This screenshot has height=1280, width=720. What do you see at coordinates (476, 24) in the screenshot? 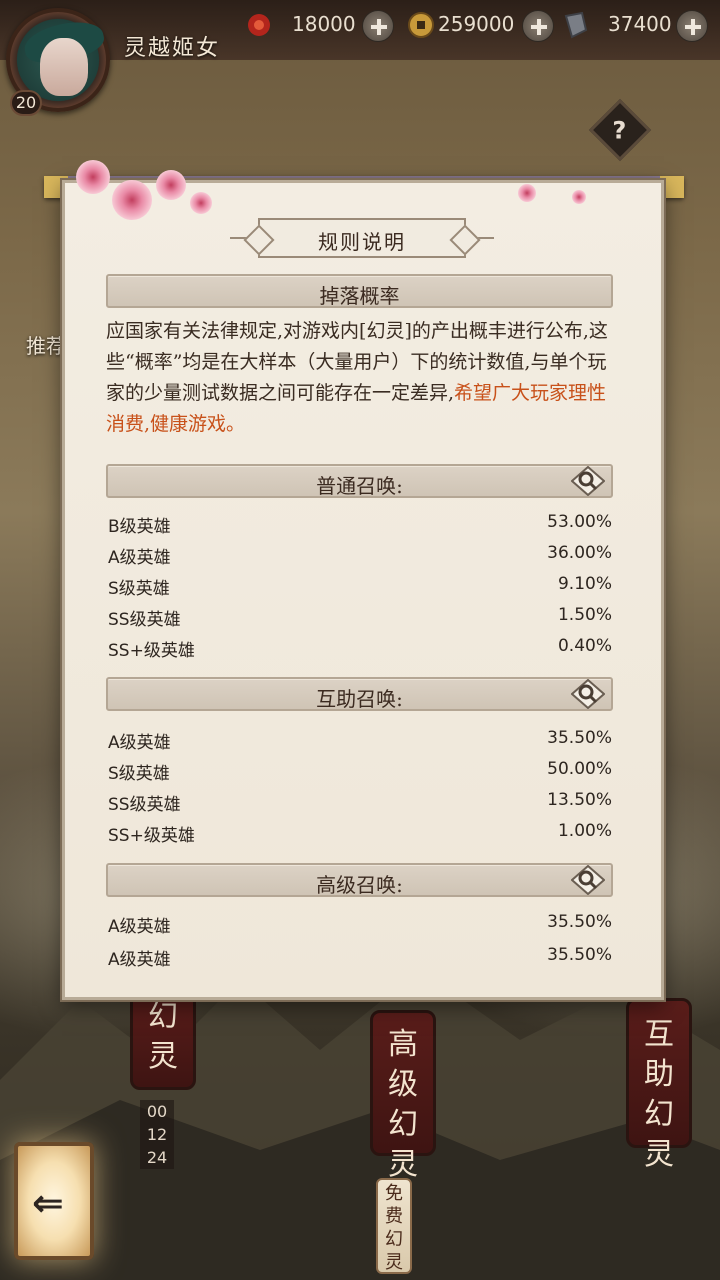
I see `coin-value: 259000` at bounding box center [476, 24].